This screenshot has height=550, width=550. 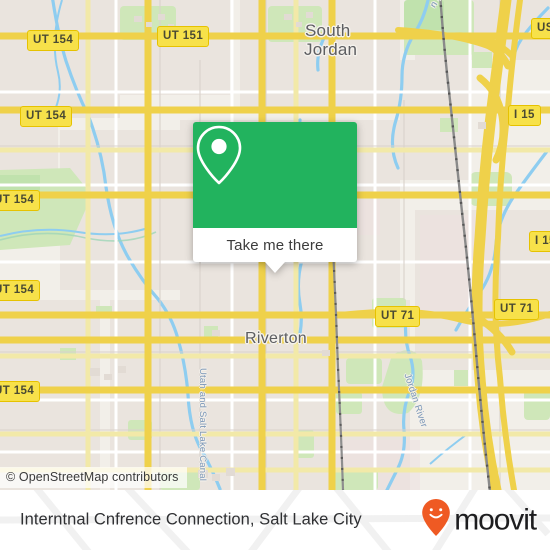 I want to click on moovit-brand: moovit, so click(x=478, y=520).